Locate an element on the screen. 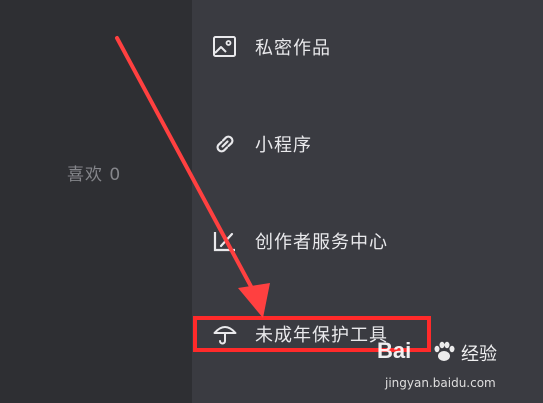 This screenshot has width=543, height=403. watermark-url: jingyan.baidu.com is located at coordinates (440, 383).